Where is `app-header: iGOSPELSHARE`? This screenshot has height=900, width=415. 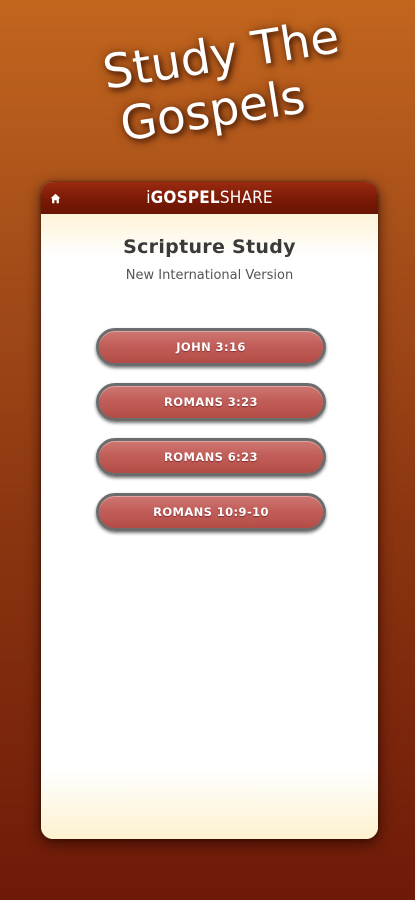
app-header: iGOSPELSHARE is located at coordinates (209, 198).